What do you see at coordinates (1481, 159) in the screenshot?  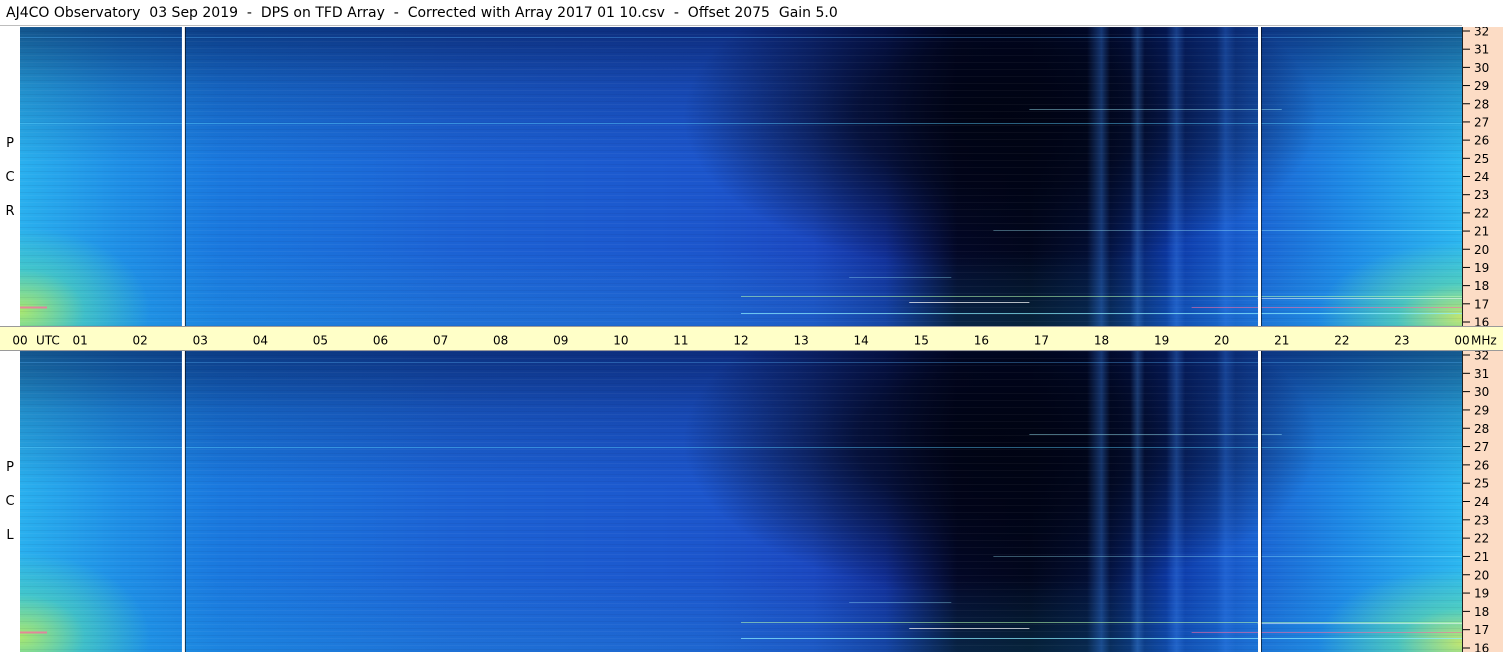 I see `rcp-freq-label-25: 25` at bounding box center [1481, 159].